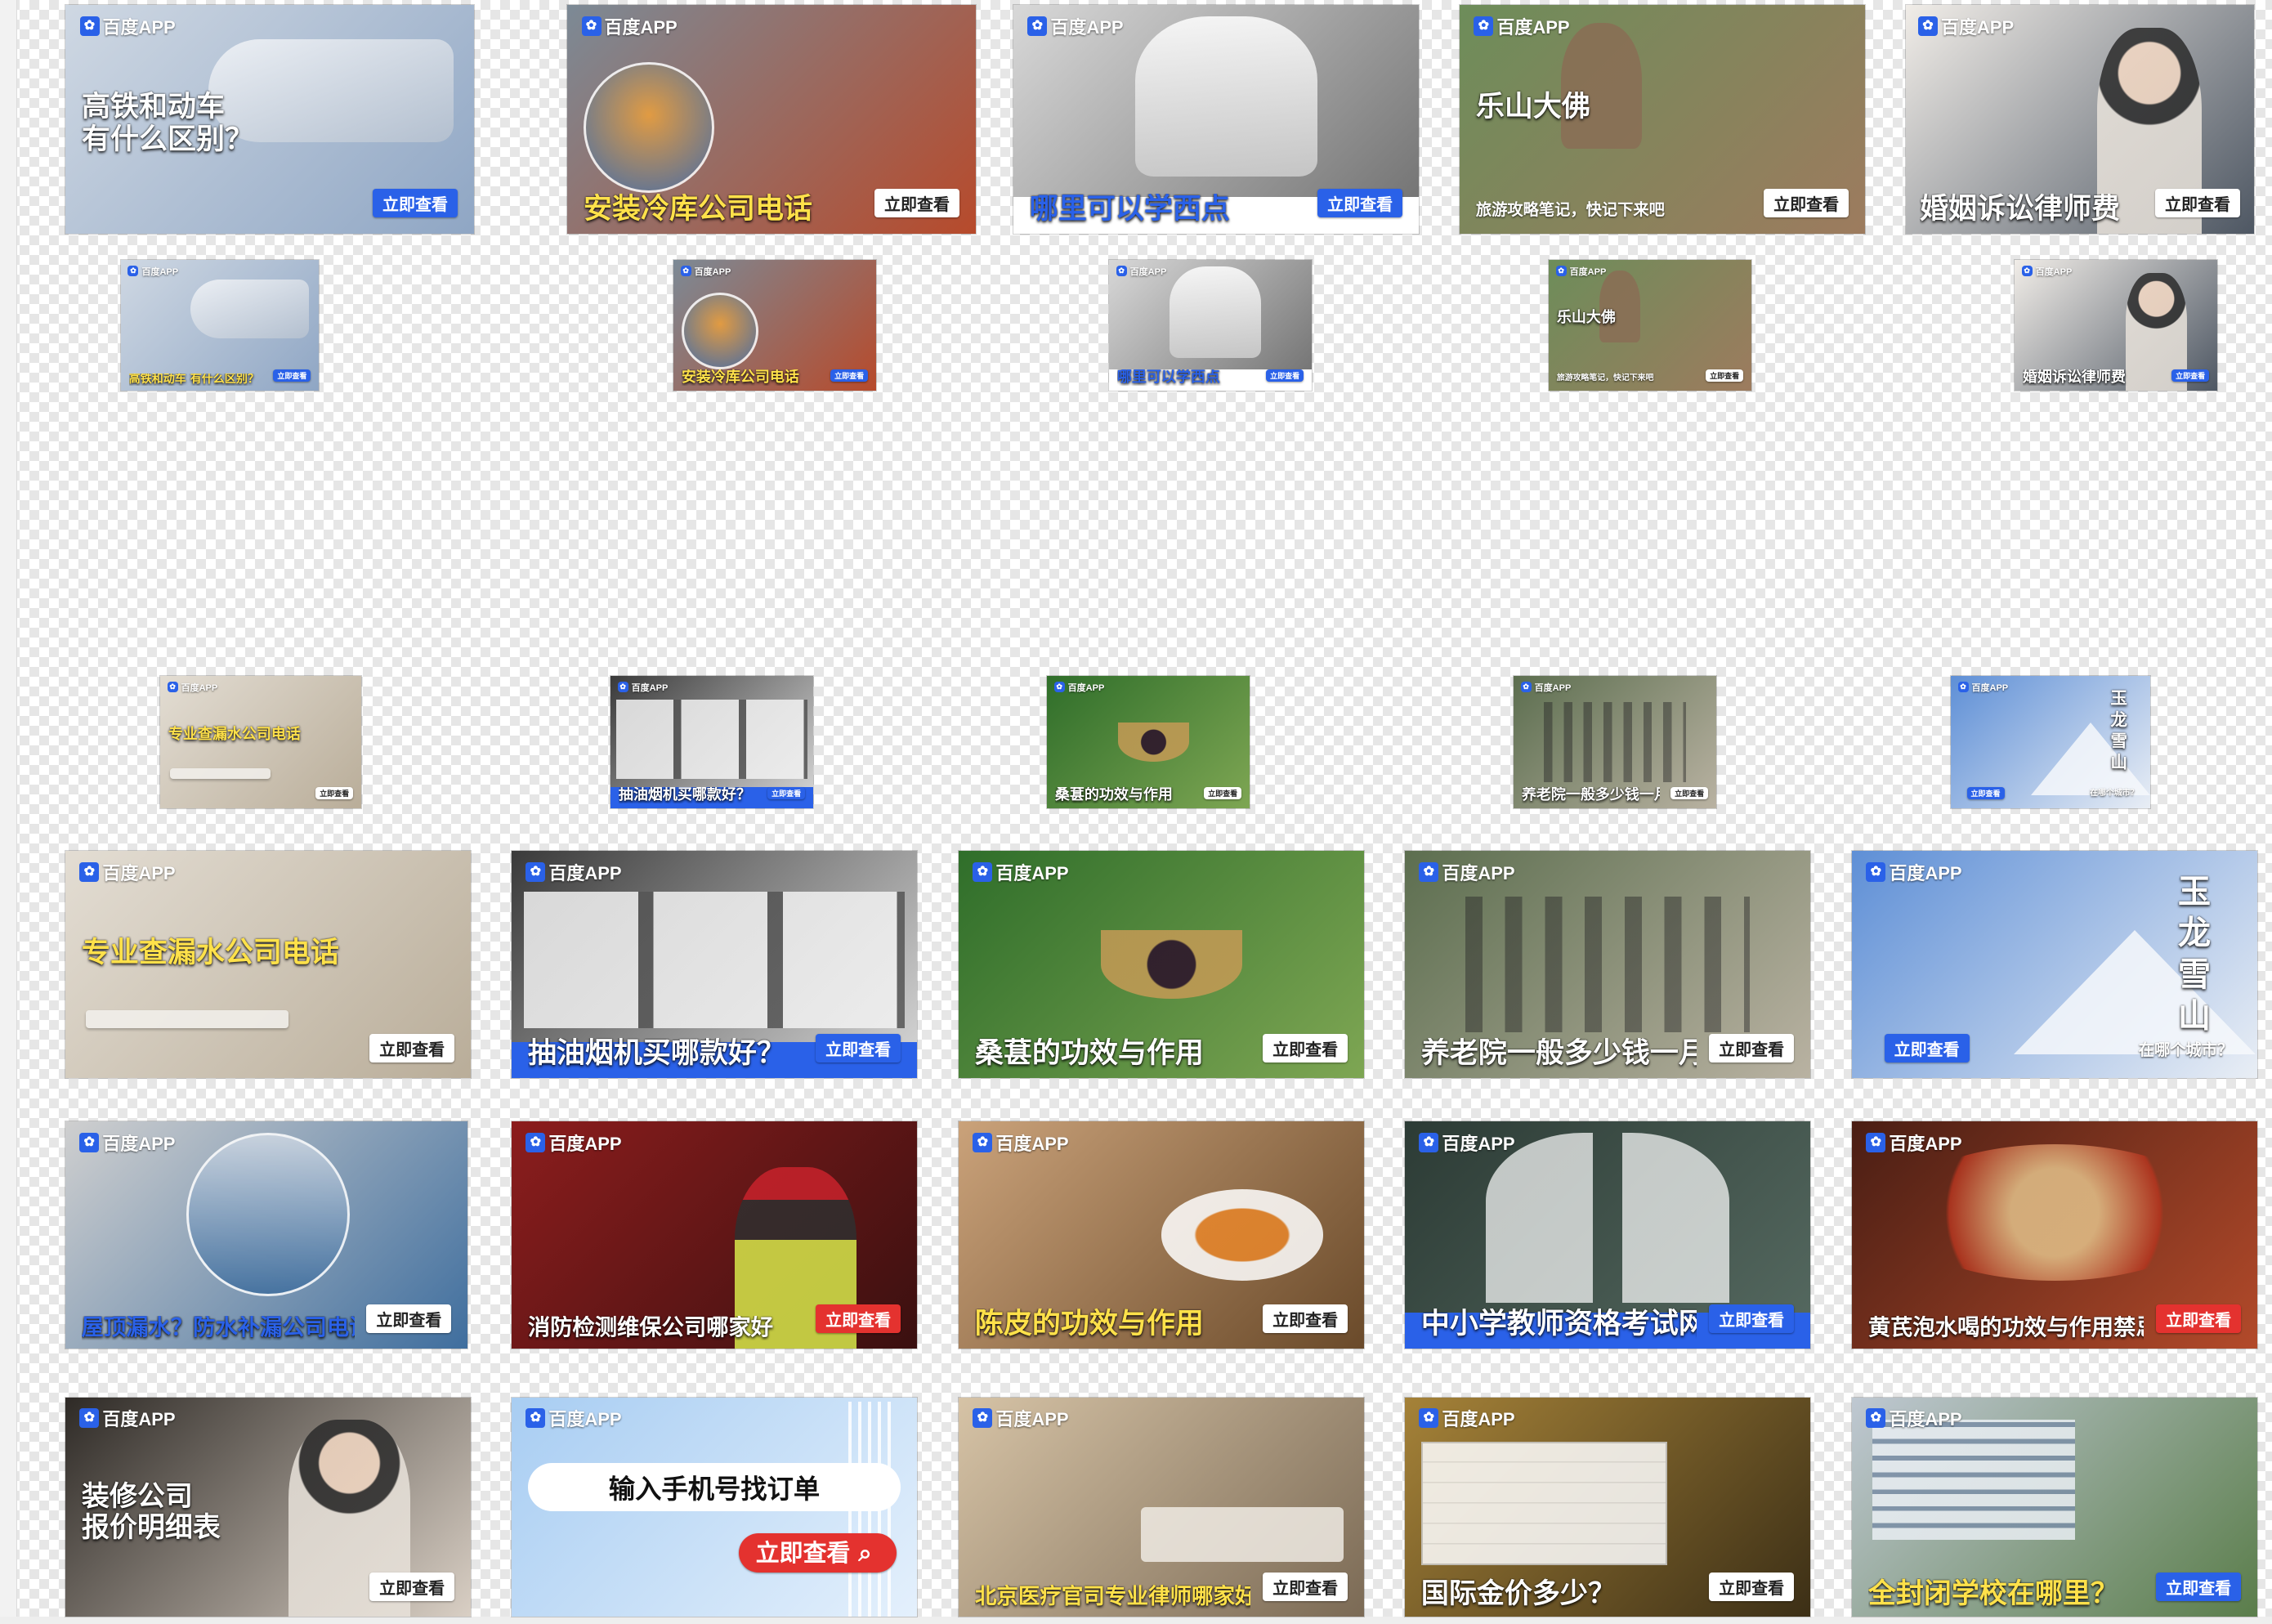 This screenshot has height=1624, width=2272. I want to click on banner-title: 消防检测维保公司哪家好, so click(650, 1328).